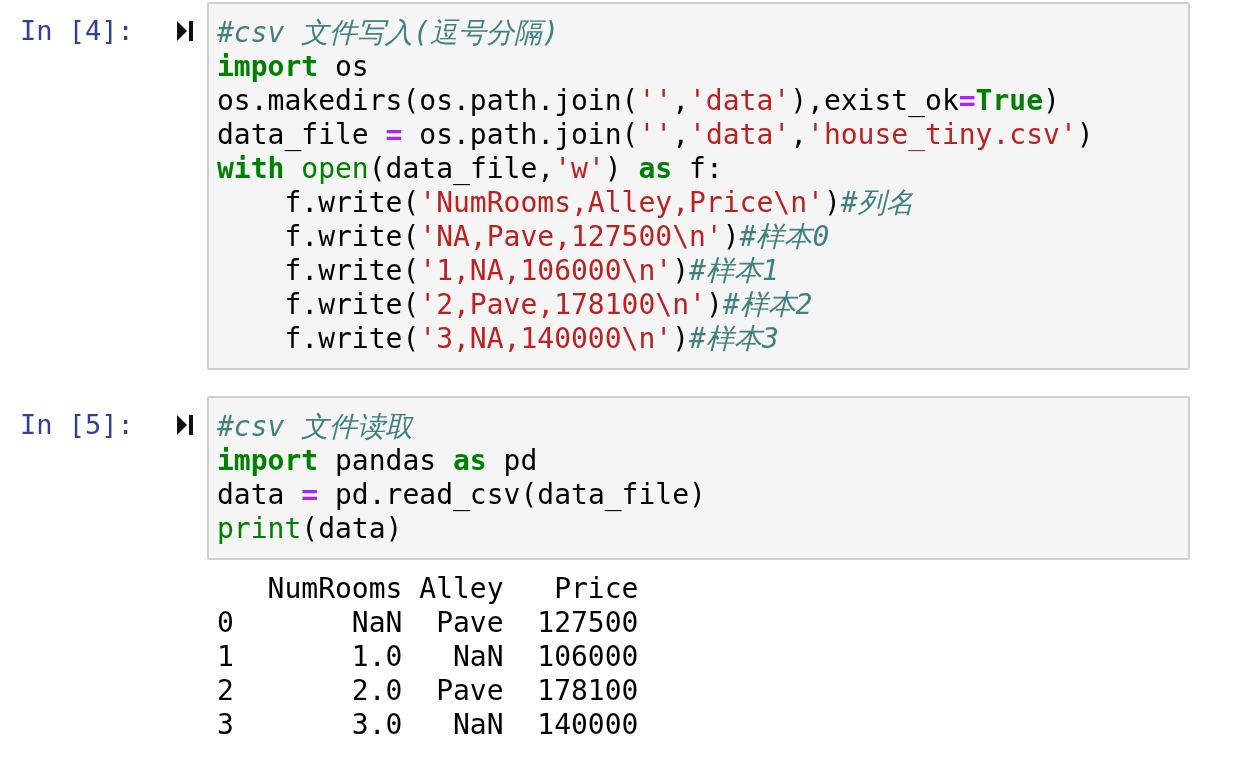 The width and height of the screenshot is (1233, 769). Describe the element at coordinates (638, 101) in the screenshot. I see `code-line: os.makedirs(os.path.join('','data'),exist_ok=True)` at that location.